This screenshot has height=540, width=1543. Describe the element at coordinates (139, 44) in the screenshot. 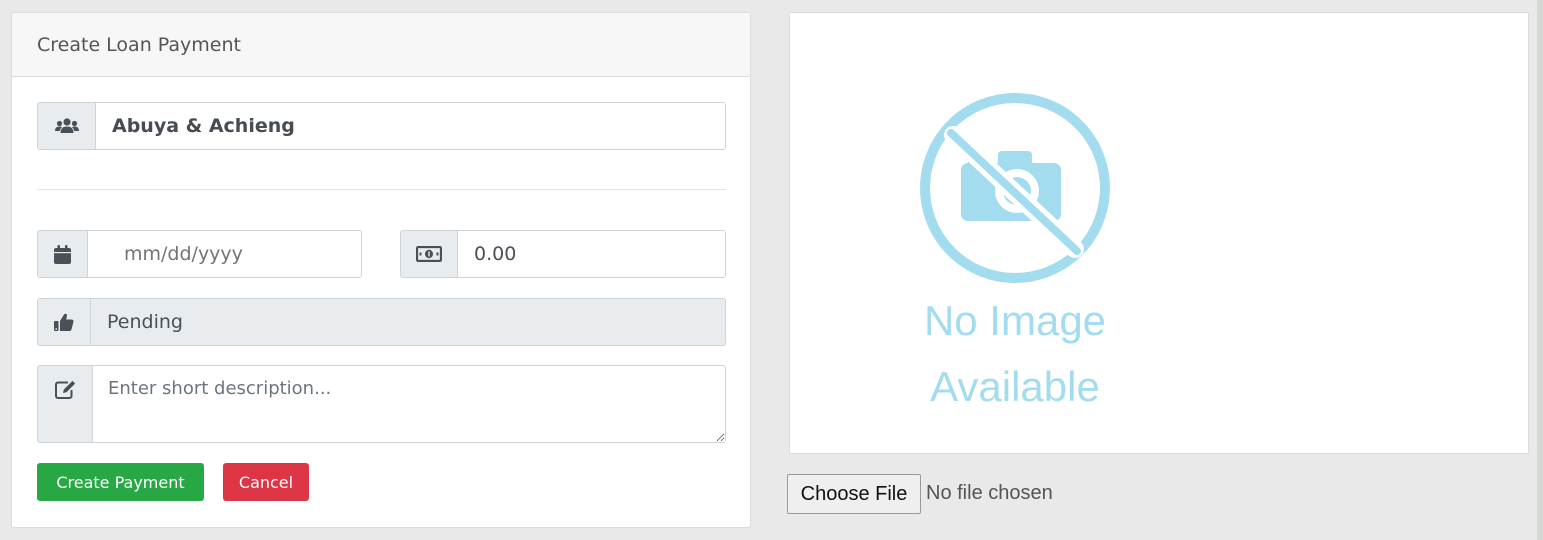

I see `card-title: Create Loan Payment` at that location.